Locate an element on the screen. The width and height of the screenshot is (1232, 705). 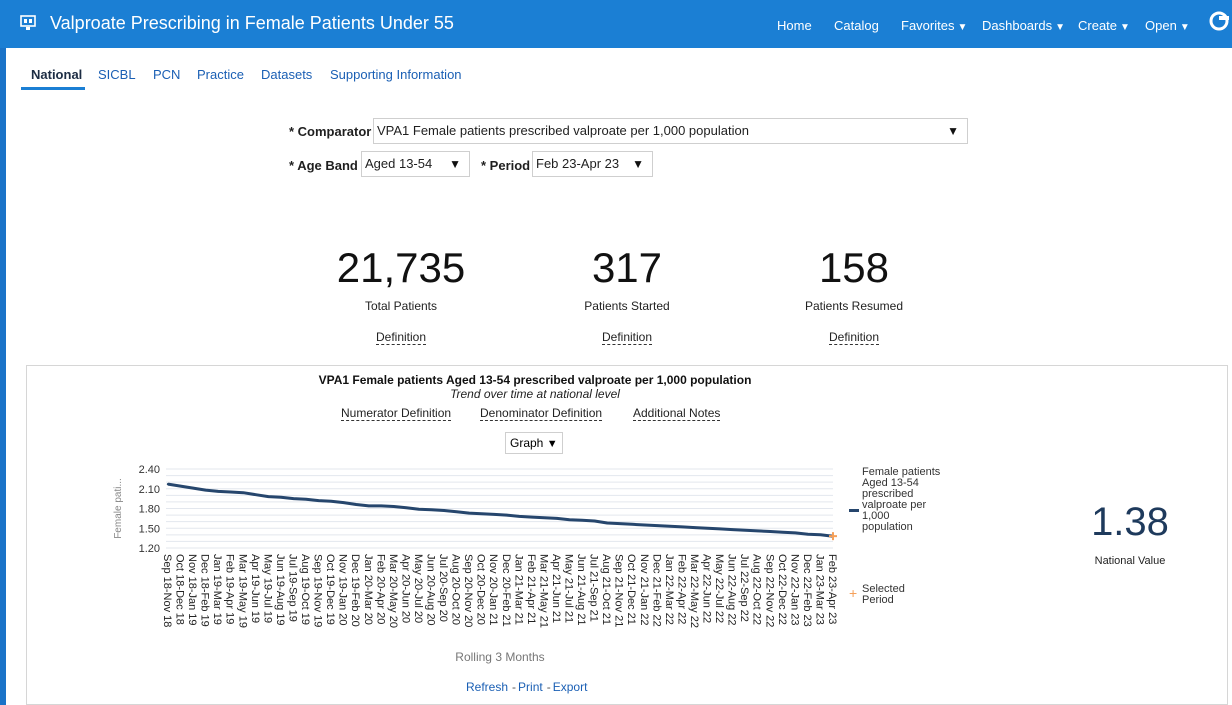
nav-create: Create ▼ is located at coordinates (1104, 25).